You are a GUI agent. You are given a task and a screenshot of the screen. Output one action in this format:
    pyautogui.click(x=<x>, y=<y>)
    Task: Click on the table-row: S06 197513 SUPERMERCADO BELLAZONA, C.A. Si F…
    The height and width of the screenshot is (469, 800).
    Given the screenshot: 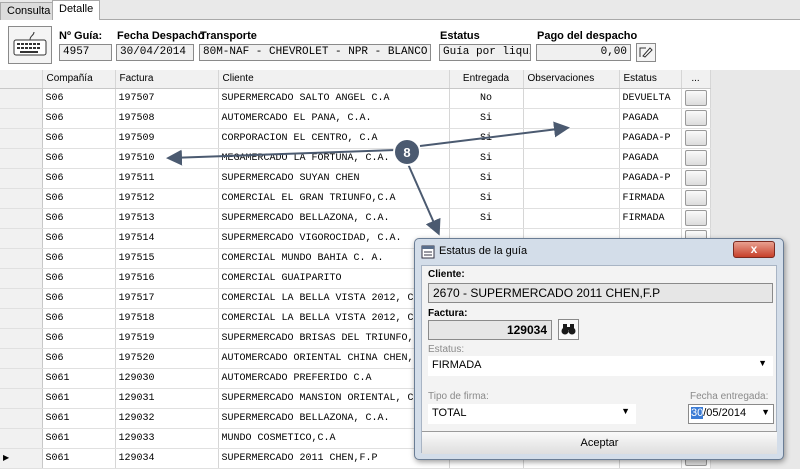 What is the action you would take?
    pyautogui.click(x=355, y=218)
    